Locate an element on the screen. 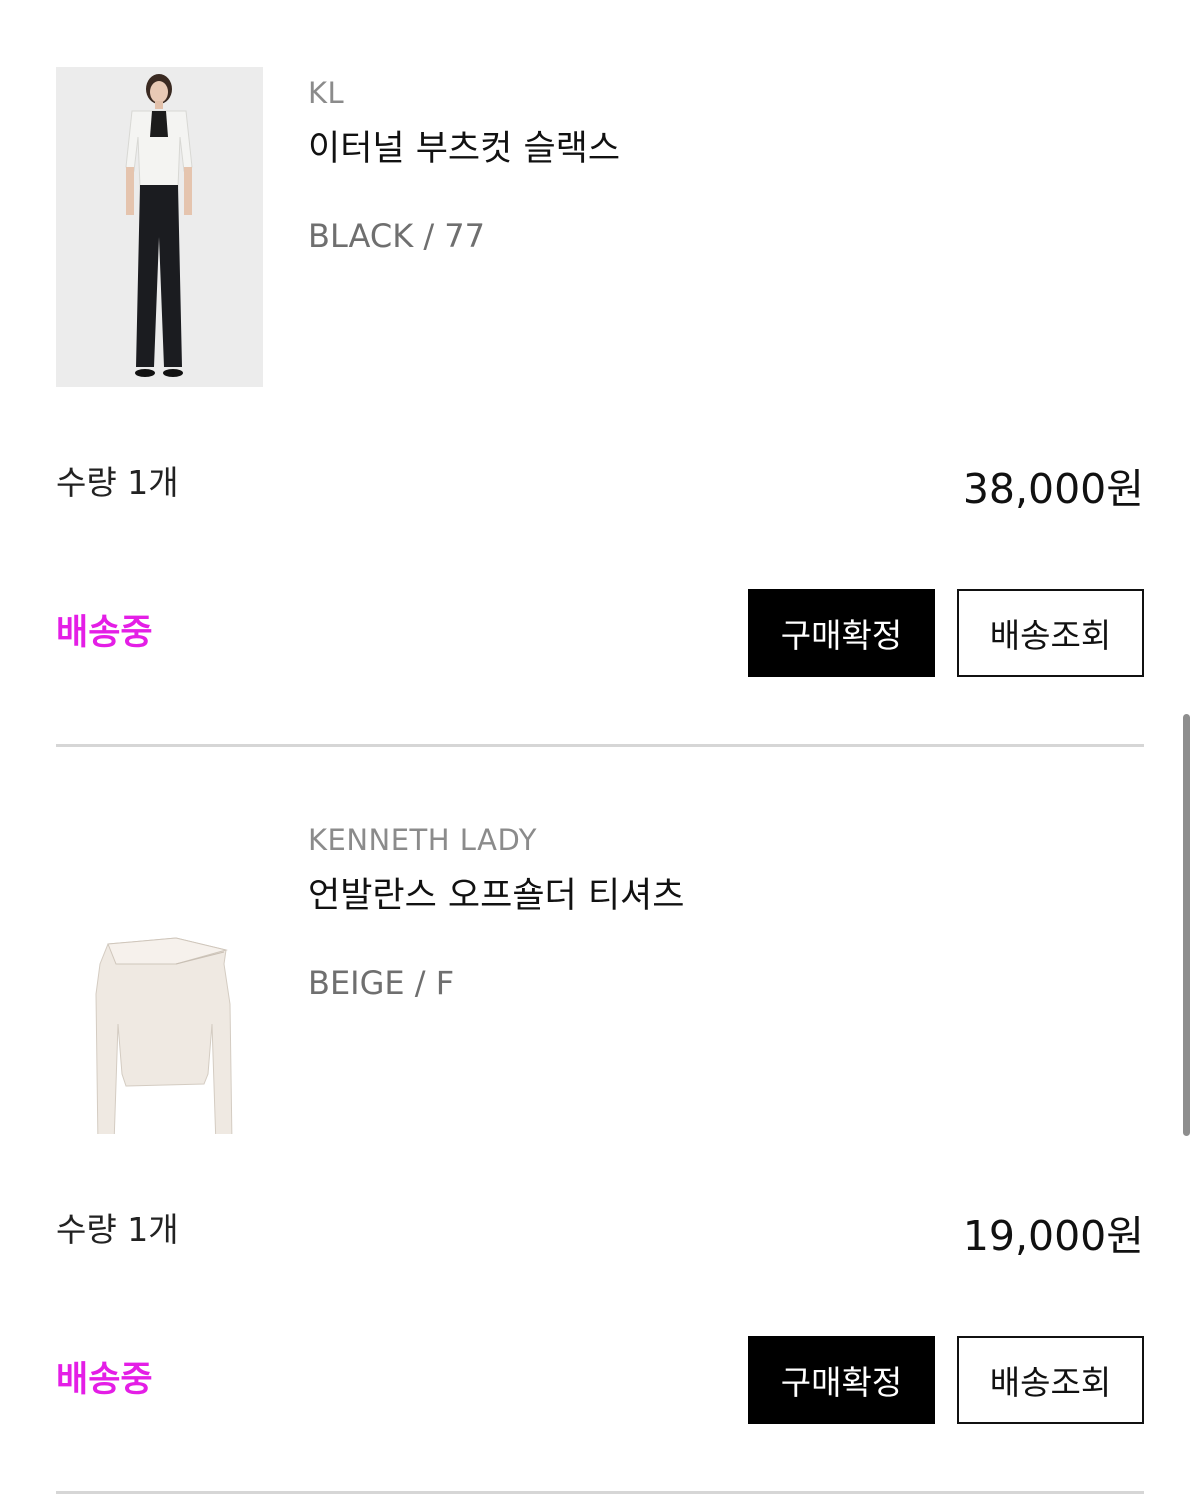 The height and width of the screenshot is (1497, 1200). scrollbar is located at coordinates (1186, 925).